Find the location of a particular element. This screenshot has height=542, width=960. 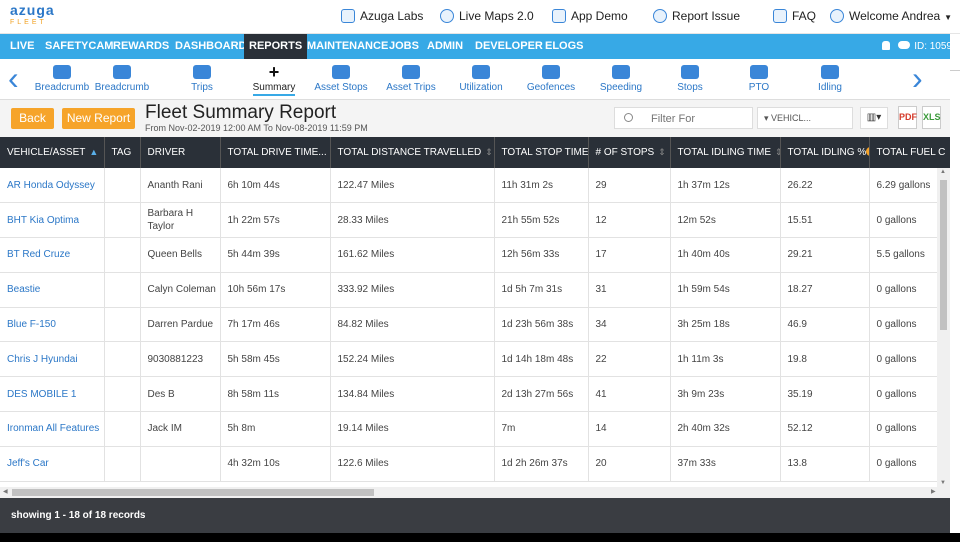

cell-vehicle: Ironman All Features is located at coordinates (52, 429).